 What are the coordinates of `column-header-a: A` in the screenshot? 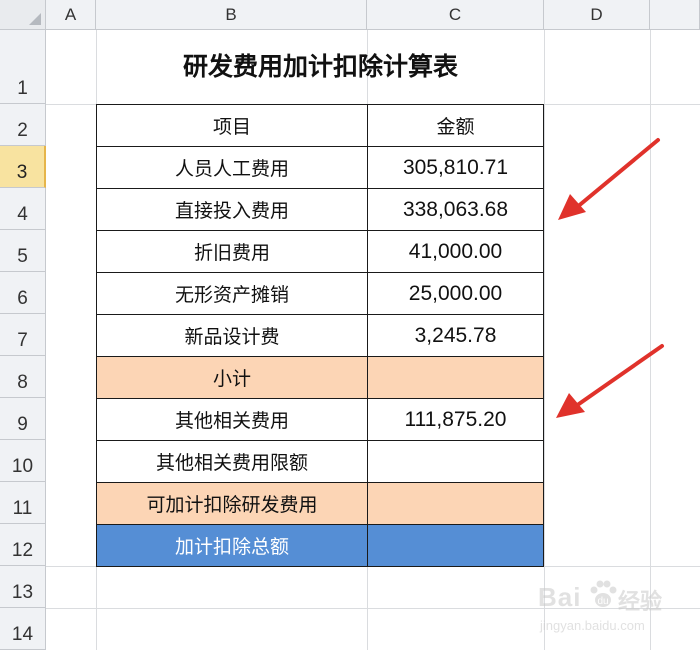 It's located at (71, 15).